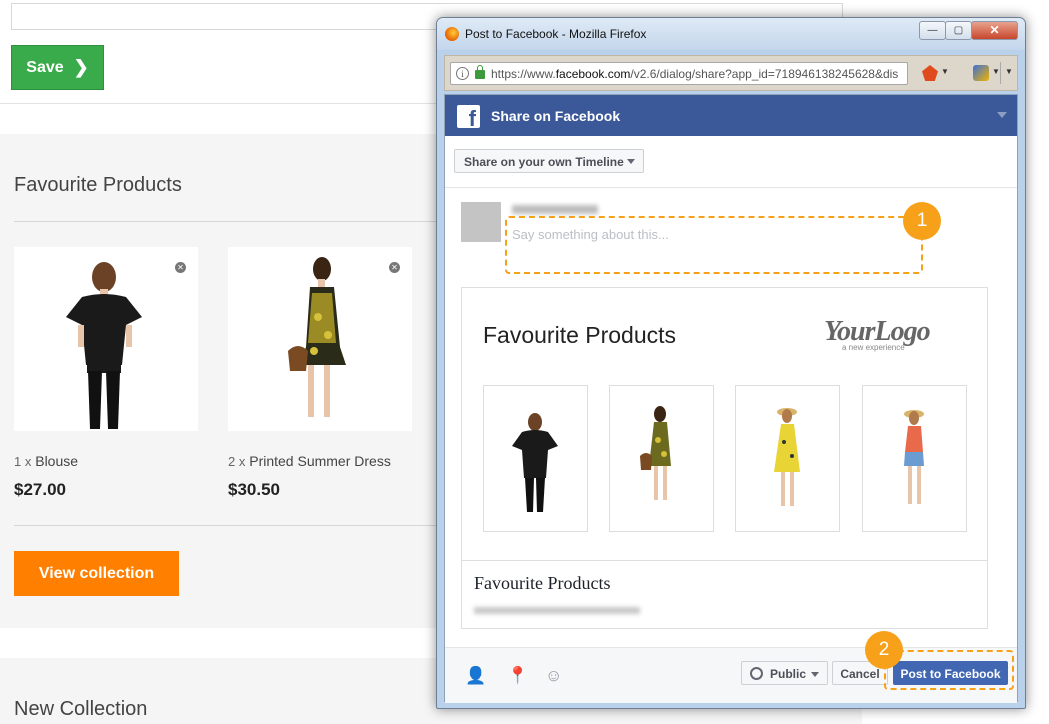 This screenshot has height=724, width=1049. I want to click on share-destination-select: Share on your own Timeline, so click(549, 161).